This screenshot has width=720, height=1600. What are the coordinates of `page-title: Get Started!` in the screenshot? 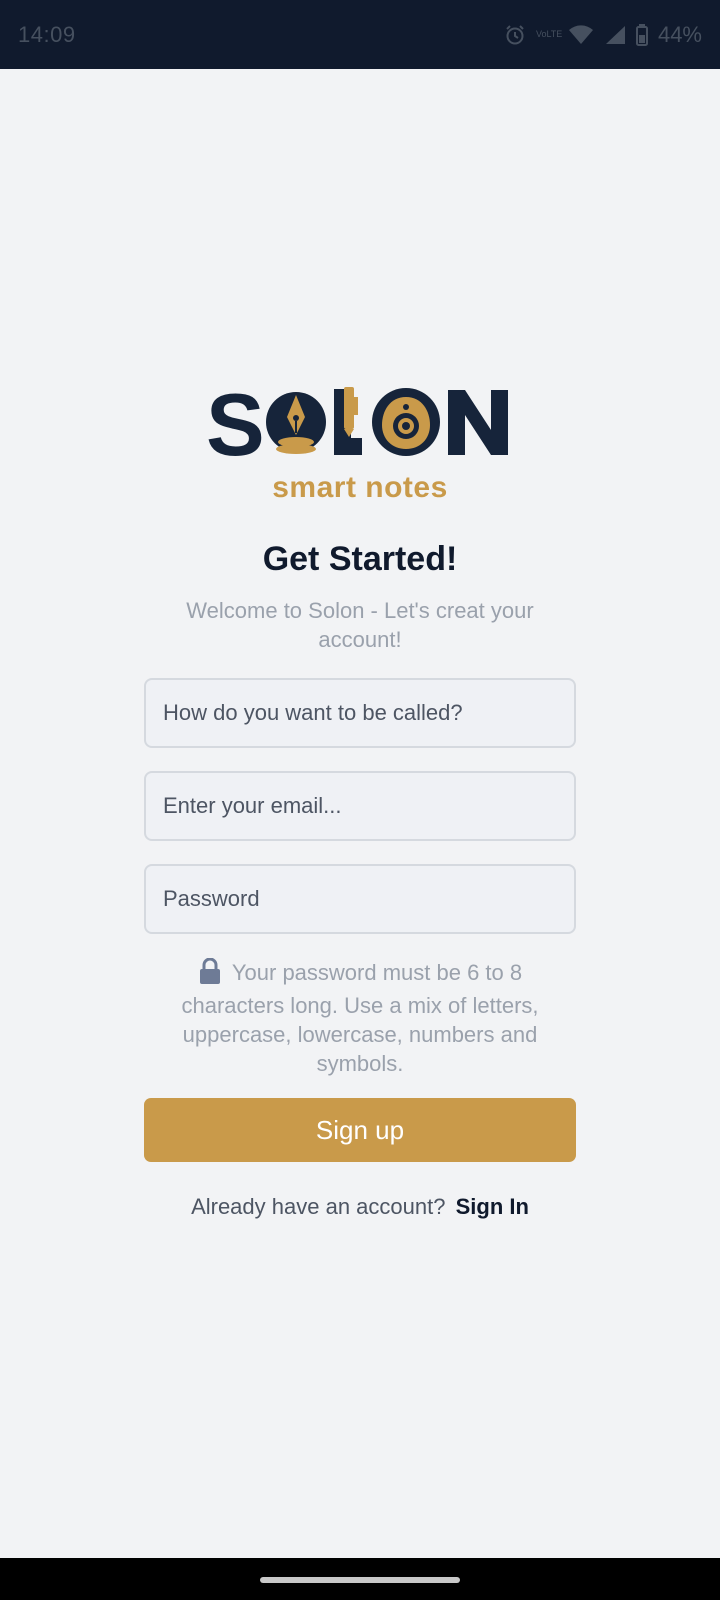 It's located at (360, 559).